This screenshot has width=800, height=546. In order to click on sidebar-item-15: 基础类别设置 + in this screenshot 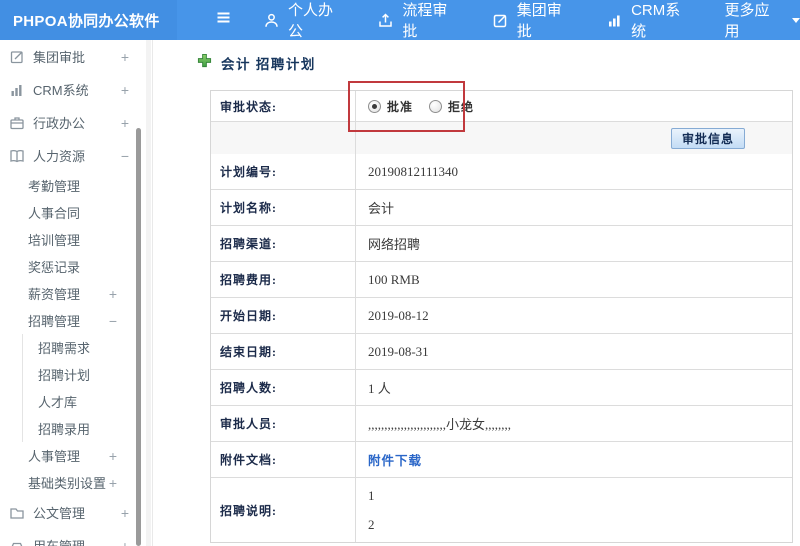, I will do `click(76, 482)`.